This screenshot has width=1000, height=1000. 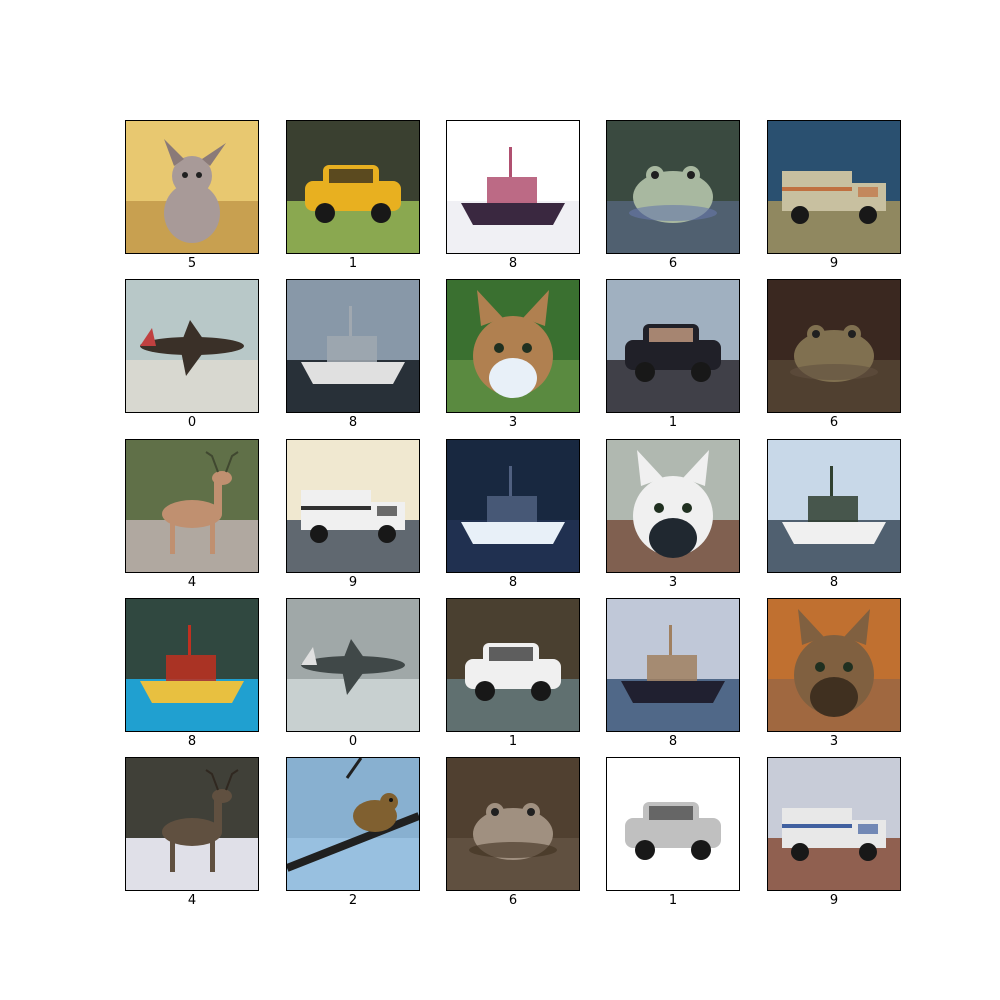 I want to click on grid-cell: 5, so click(x=192, y=196).